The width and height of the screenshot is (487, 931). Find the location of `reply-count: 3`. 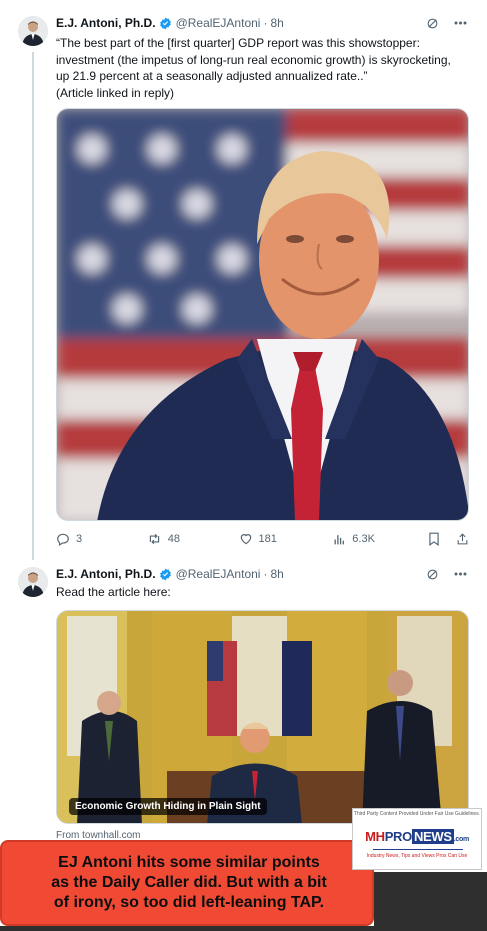

reply-count: 3 is located at coordinates (79, 539).